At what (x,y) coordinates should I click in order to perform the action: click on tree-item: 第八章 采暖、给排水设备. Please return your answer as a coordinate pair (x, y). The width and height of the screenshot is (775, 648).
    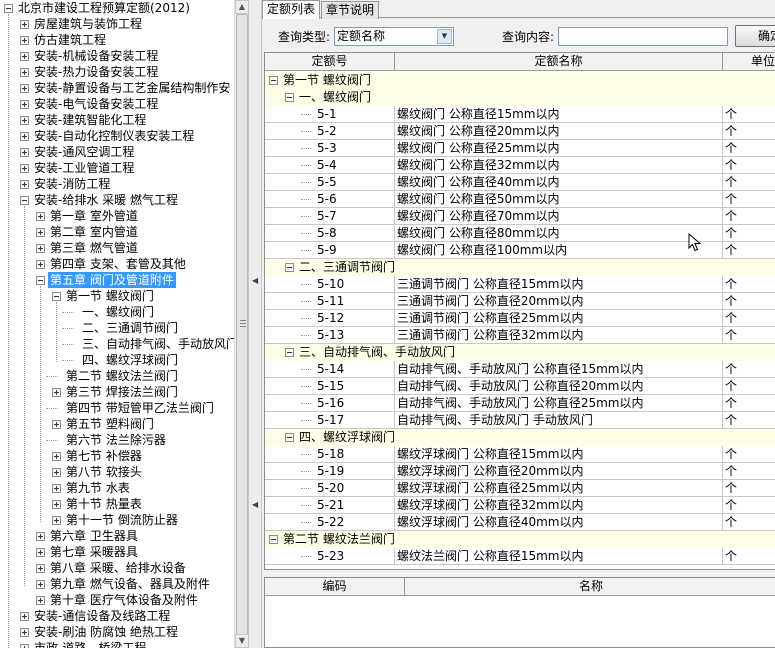
    Looking at the image, I should click on (117, 568).